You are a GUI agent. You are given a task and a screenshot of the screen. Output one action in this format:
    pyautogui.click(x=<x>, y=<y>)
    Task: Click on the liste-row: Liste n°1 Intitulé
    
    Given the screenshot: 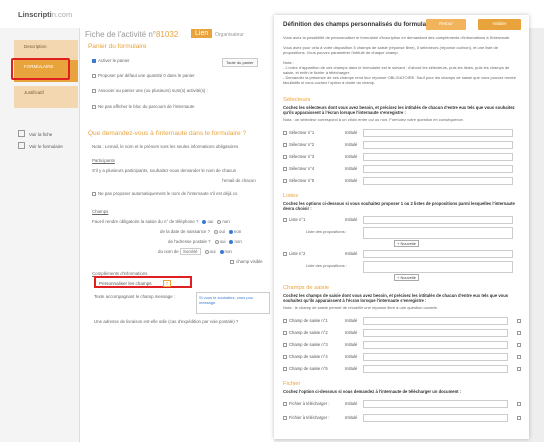 What is the action you would take?
    pyautogui.click(x=403, y=220)
    